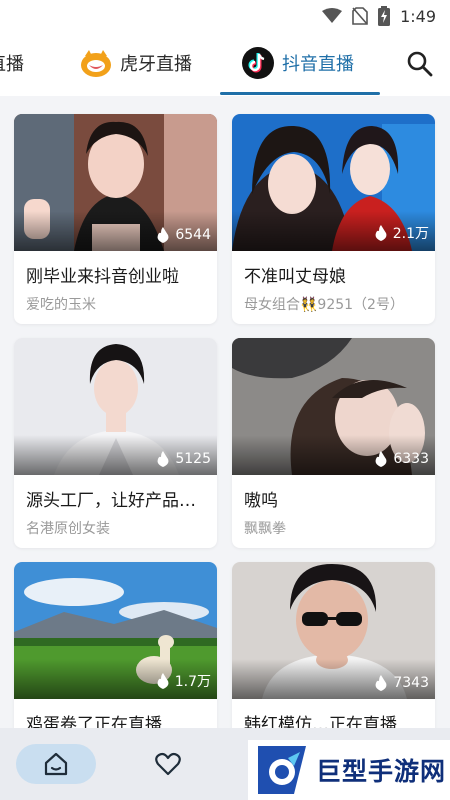 This screenshot has width=450, height=800. I want to click on tab-douyin-live: 抖音直播, so click(298, 63).